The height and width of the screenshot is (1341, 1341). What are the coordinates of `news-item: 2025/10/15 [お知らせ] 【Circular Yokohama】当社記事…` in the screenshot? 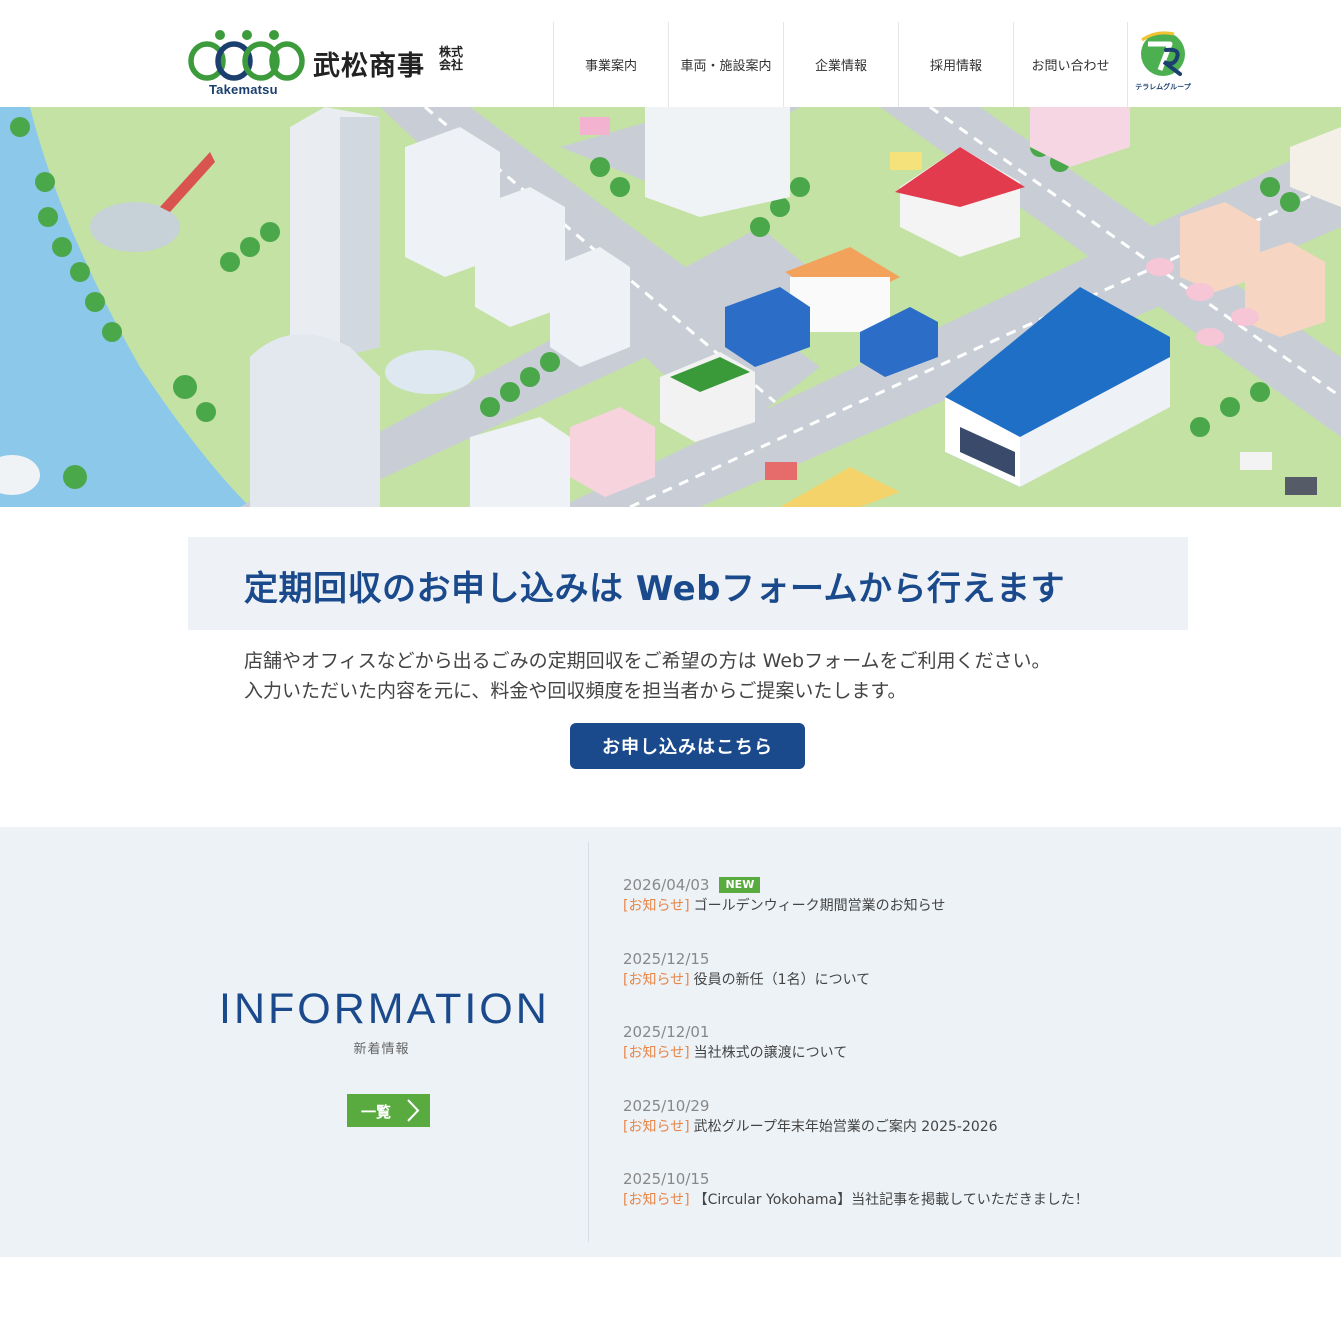 It's located at (973, 1206).